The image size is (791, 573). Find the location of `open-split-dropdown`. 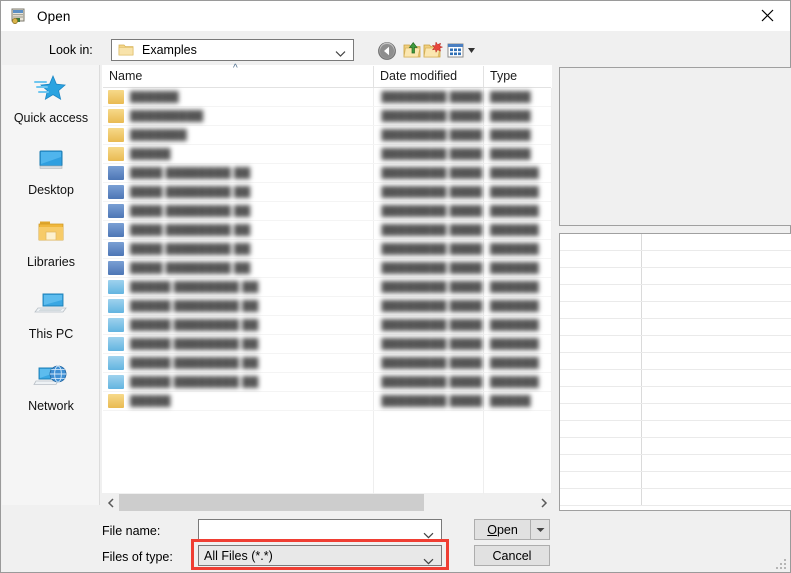

open-split-dropdown is located at coordinates (539, 529).